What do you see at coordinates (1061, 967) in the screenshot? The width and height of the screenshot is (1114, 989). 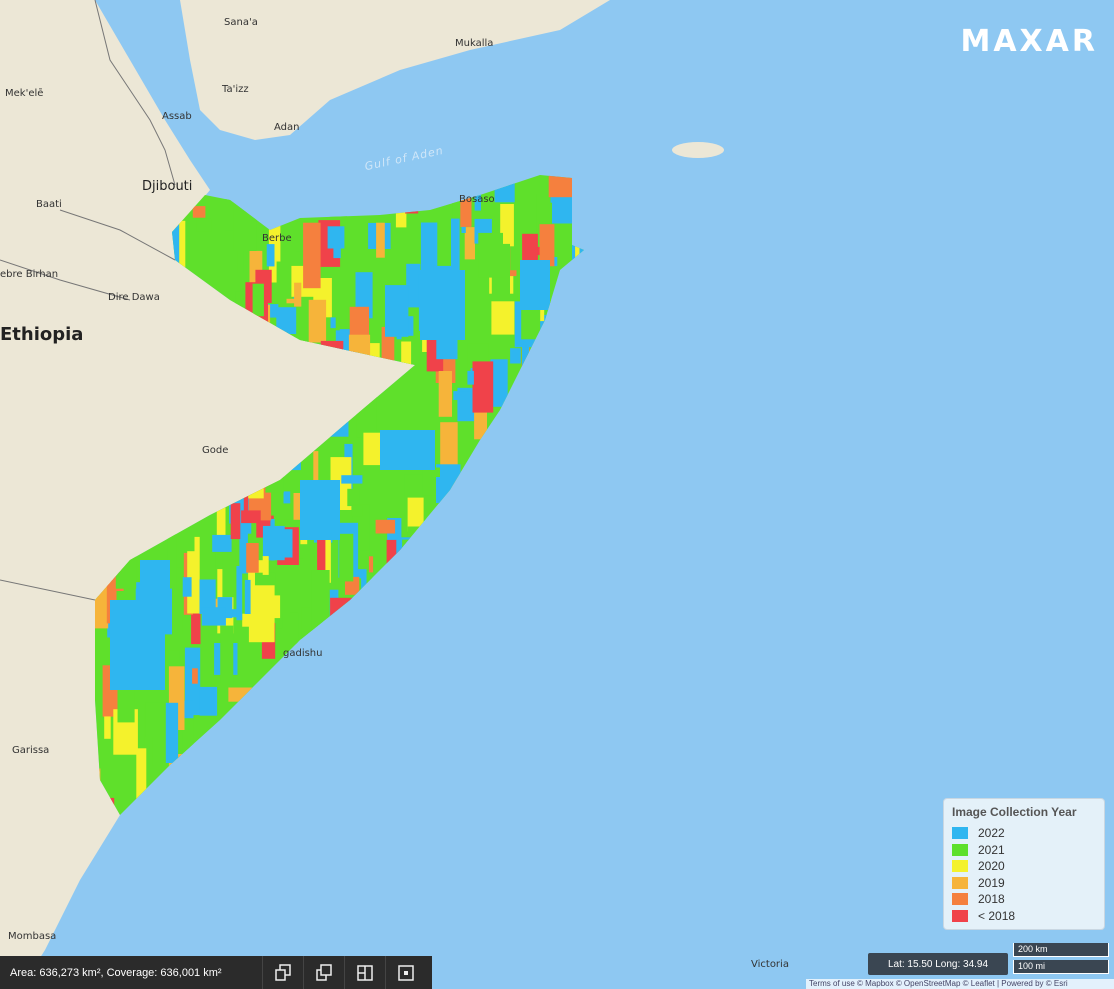 I see `scale-bar-mi: 100 mi` at bounding box center [1061, 967].